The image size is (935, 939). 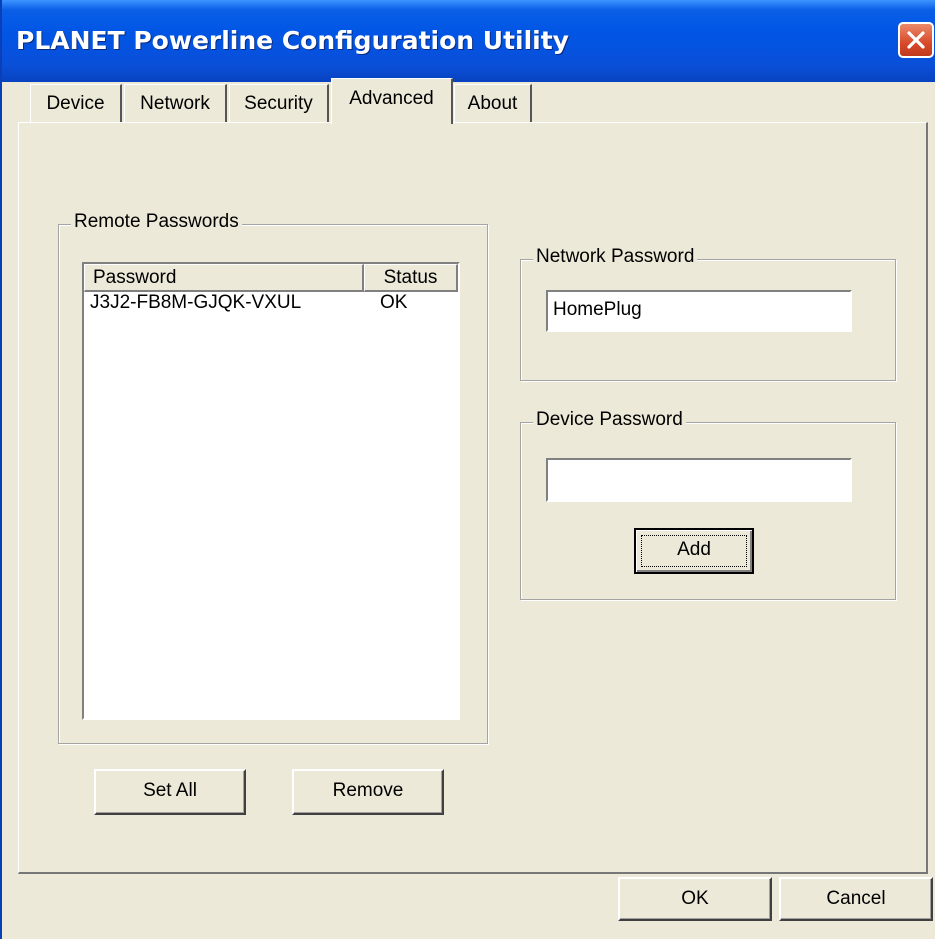 I want to click on row-status: OK, so click(x=394, y=302).